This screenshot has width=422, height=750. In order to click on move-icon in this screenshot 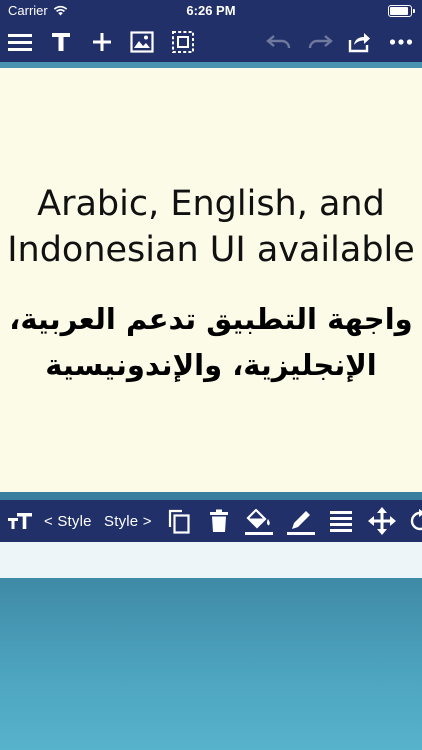, I will do `click(382, 521)`.